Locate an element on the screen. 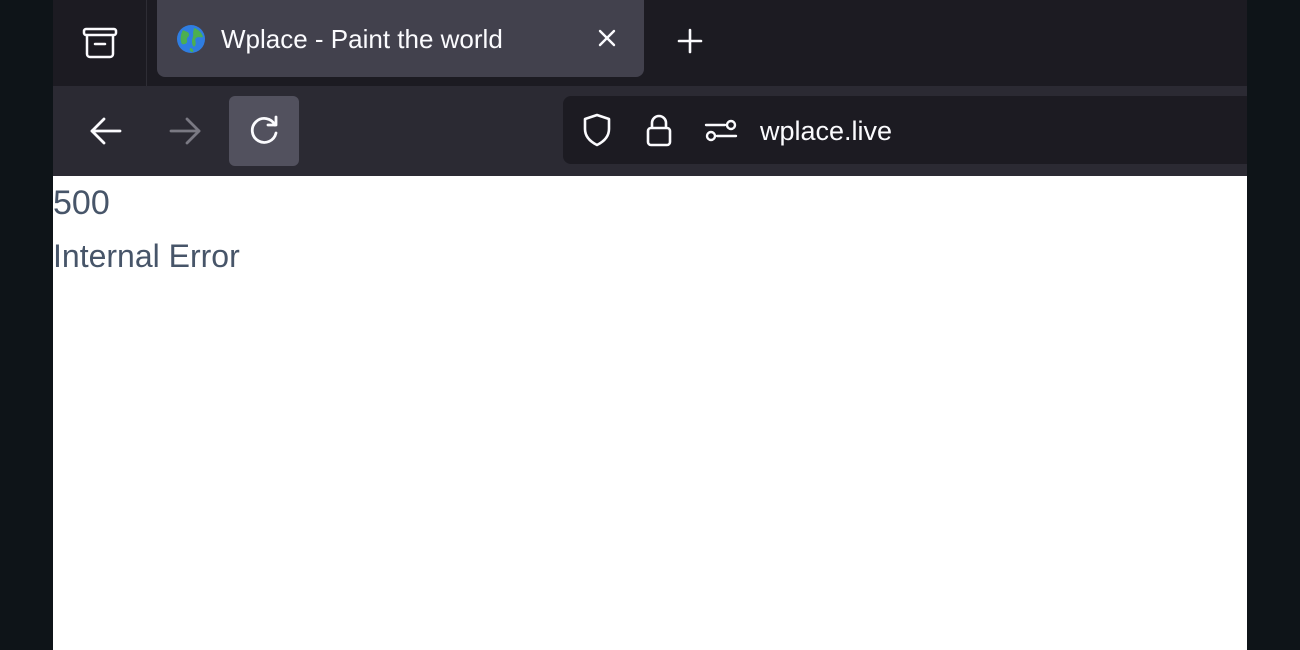  tab-close-button is located at coordinates (607, 38).